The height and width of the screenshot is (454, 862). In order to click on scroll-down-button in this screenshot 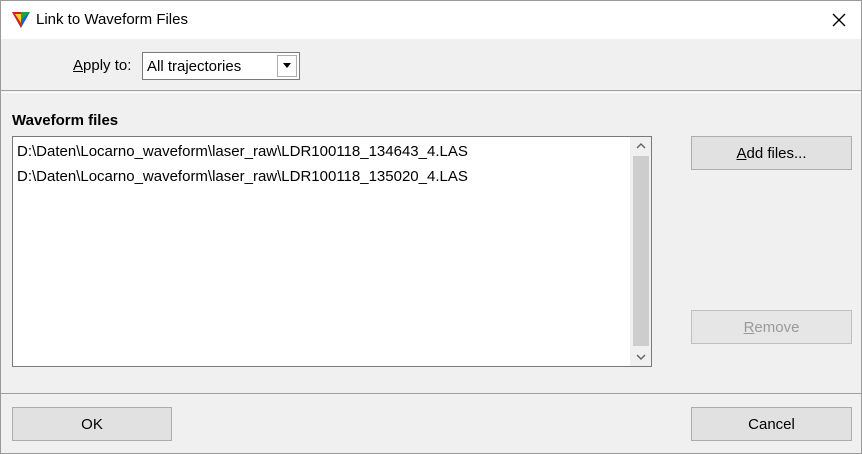, I will do `click(641, 357)`.